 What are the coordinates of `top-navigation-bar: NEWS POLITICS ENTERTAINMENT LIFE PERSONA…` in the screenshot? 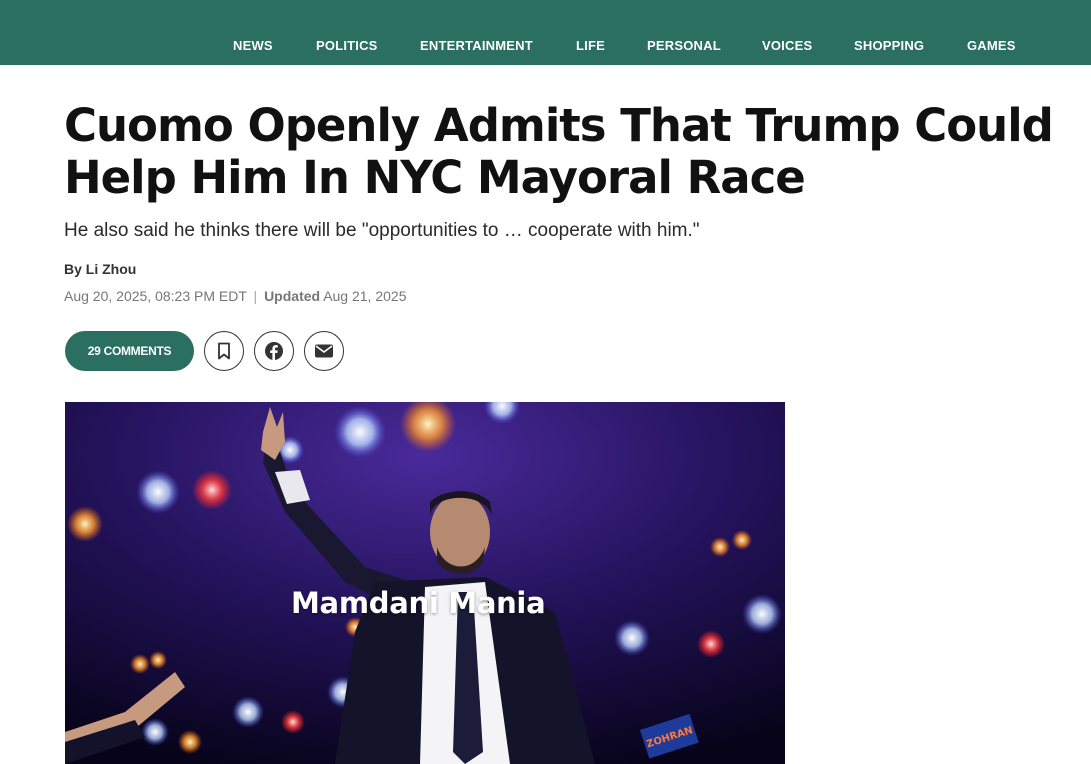 It's located at (545, 32).